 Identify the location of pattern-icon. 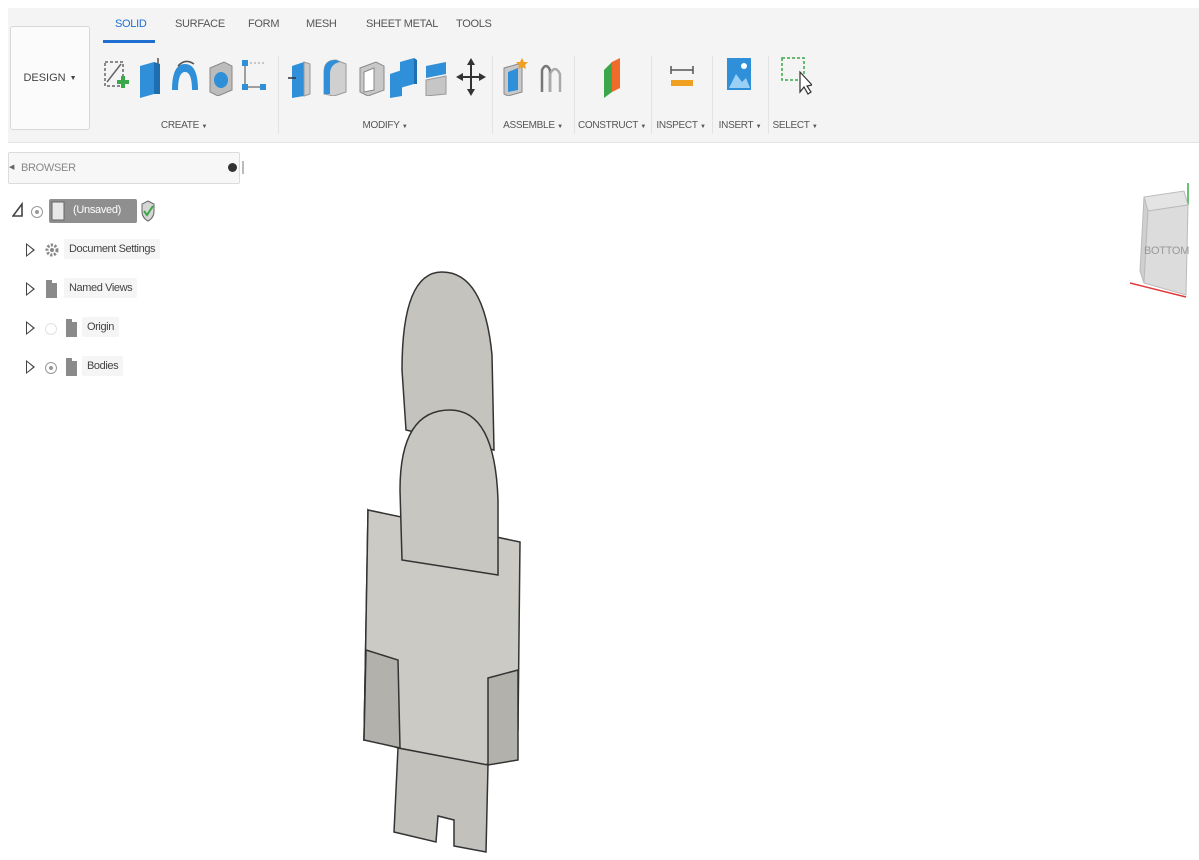
(255, 76).